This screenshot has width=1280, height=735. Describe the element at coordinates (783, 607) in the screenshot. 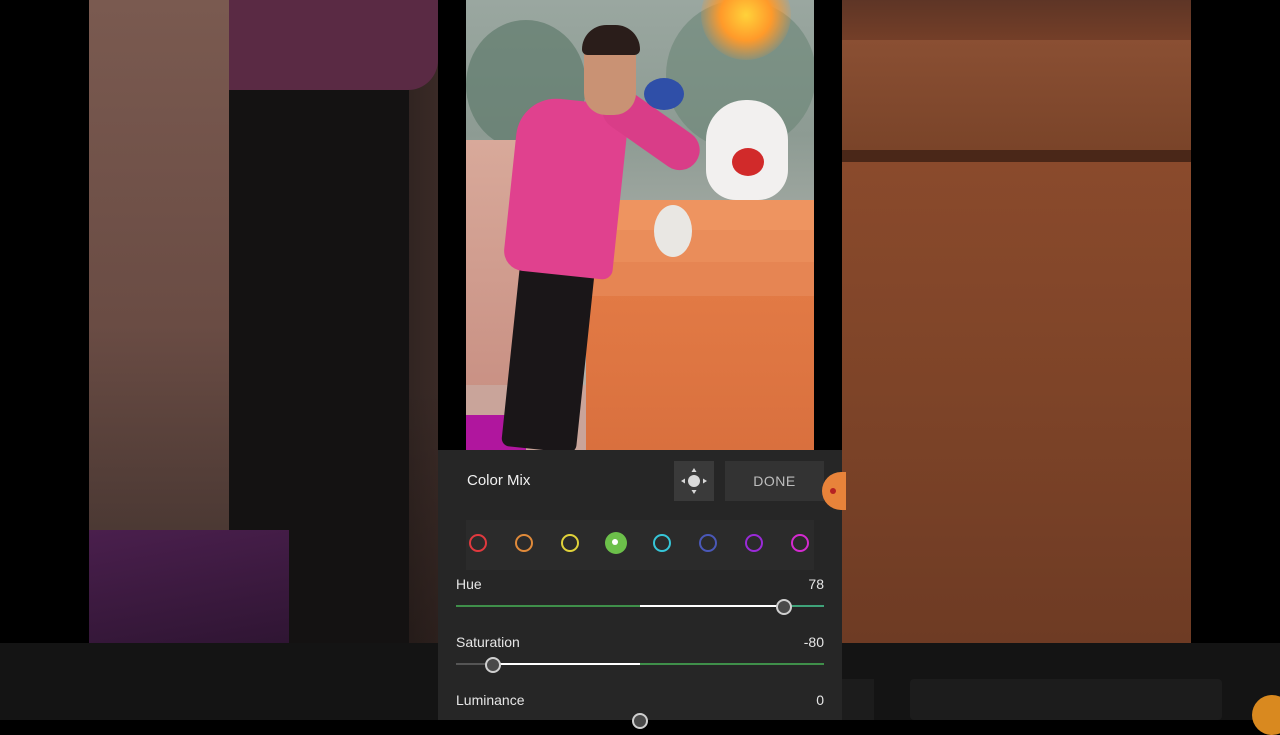

I see `hue-slider-knob` at that location.